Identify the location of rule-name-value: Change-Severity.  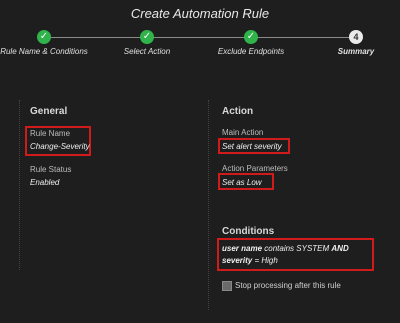
(60, 146).